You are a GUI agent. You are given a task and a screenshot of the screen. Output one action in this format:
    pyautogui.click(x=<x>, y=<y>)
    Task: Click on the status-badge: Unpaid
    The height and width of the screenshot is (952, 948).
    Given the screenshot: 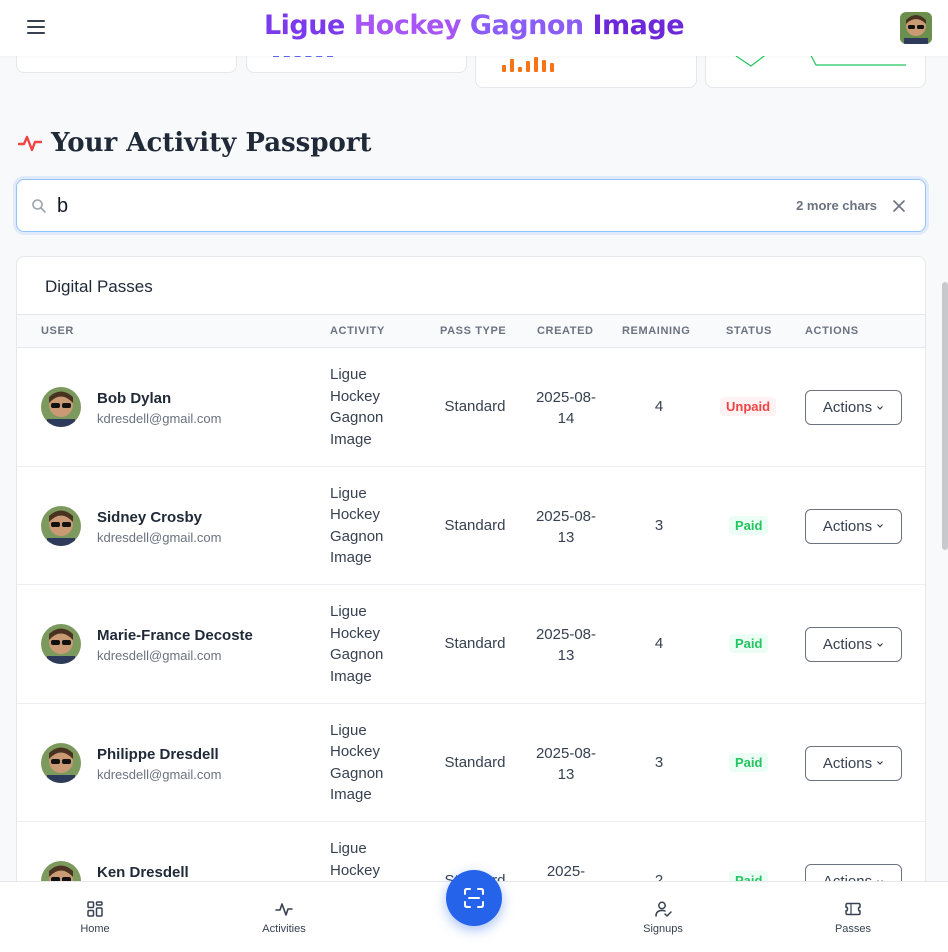 What is the action you would take?
    pyautogui.click(x=748, y=406)
    